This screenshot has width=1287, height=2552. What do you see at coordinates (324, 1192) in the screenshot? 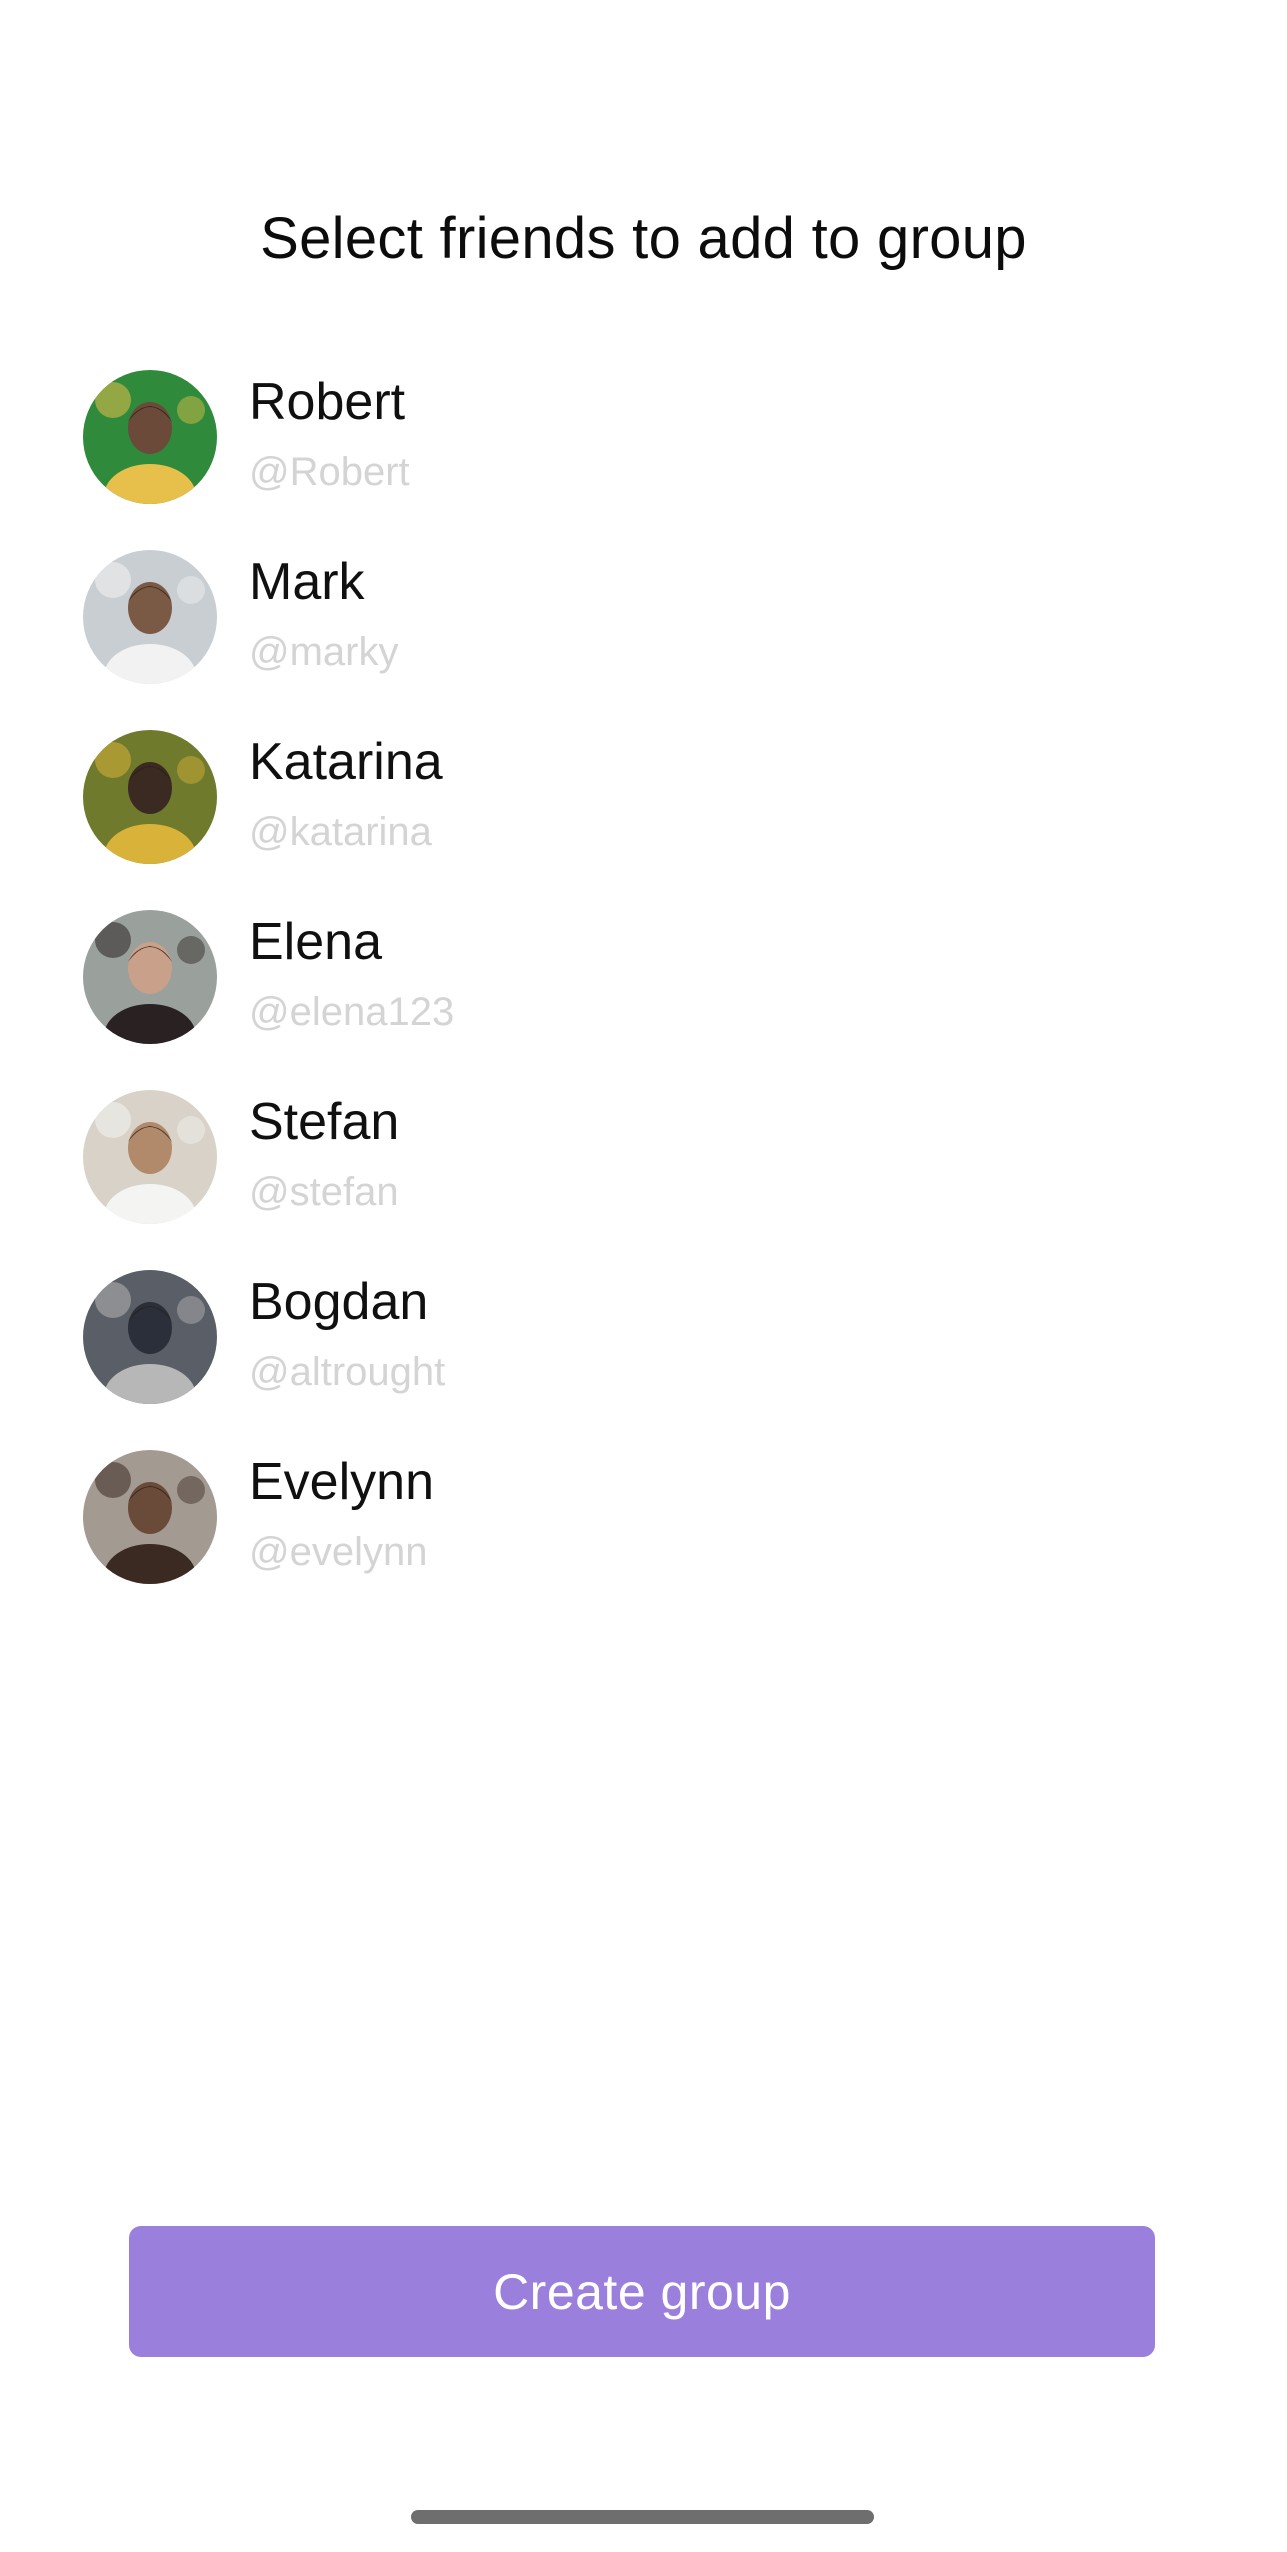
I see `friend-handle: @stefan` at bounding box center [324, 1192].